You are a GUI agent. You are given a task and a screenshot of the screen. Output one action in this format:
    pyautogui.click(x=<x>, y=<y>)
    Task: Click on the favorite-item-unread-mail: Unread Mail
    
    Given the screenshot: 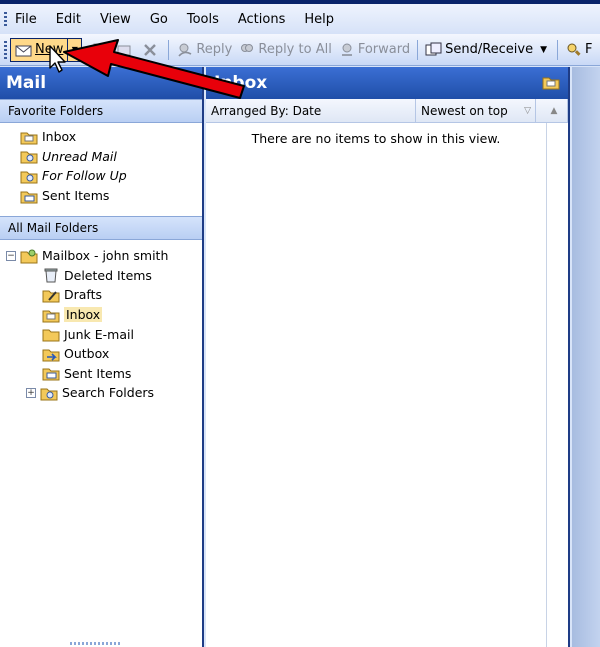 What is the action you would take?
    pyautogui.click(x=101, y=157)
    